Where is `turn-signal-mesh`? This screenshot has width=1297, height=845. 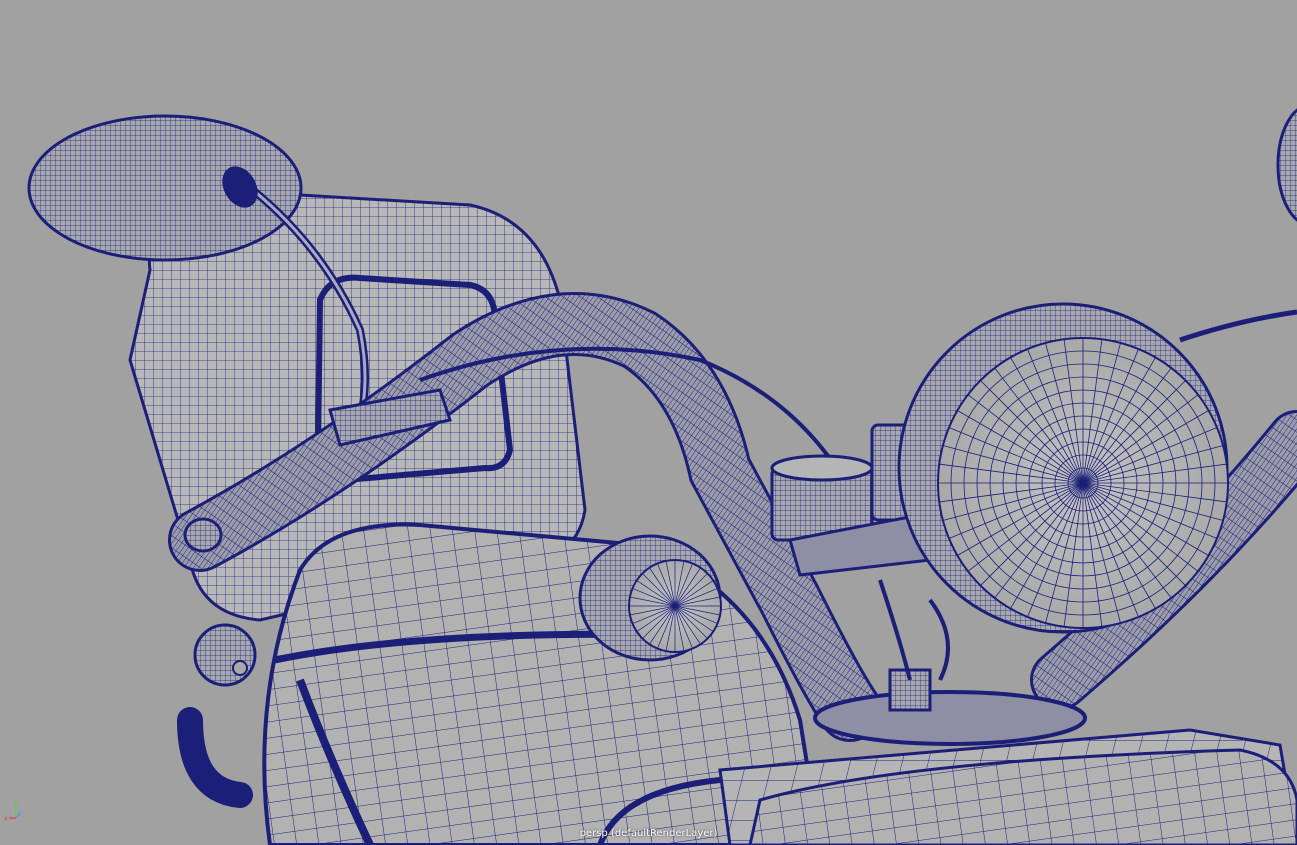 turn-signal-mesh is located at coordinates (650, 598).